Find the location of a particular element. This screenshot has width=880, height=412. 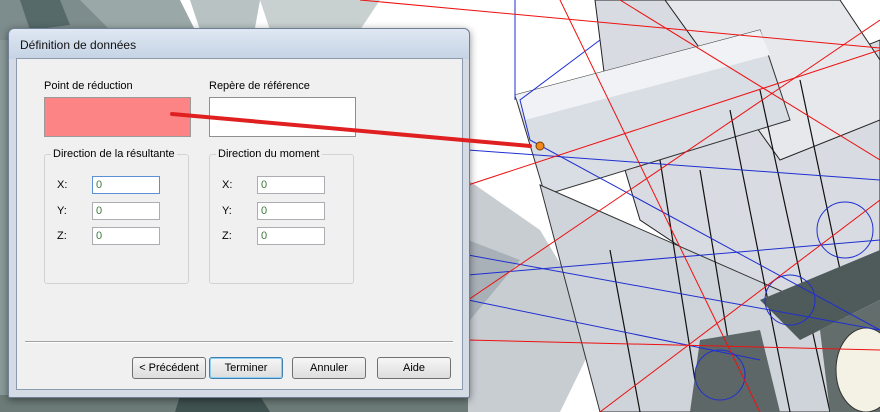

resultant-y-input is located at coordinates (126, 211).